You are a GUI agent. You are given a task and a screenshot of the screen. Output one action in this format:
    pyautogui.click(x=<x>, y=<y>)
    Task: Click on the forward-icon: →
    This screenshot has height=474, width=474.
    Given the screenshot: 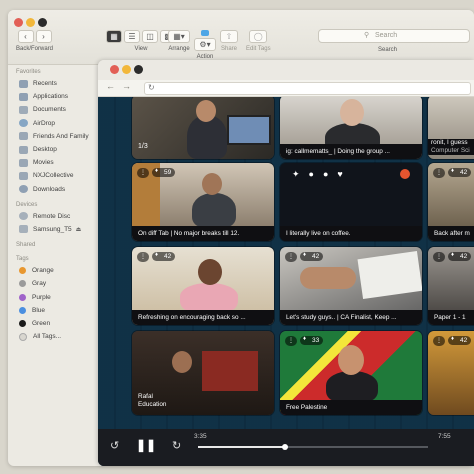 What is the action you would take?
    pyautogui.click(x=126, y=86)
    